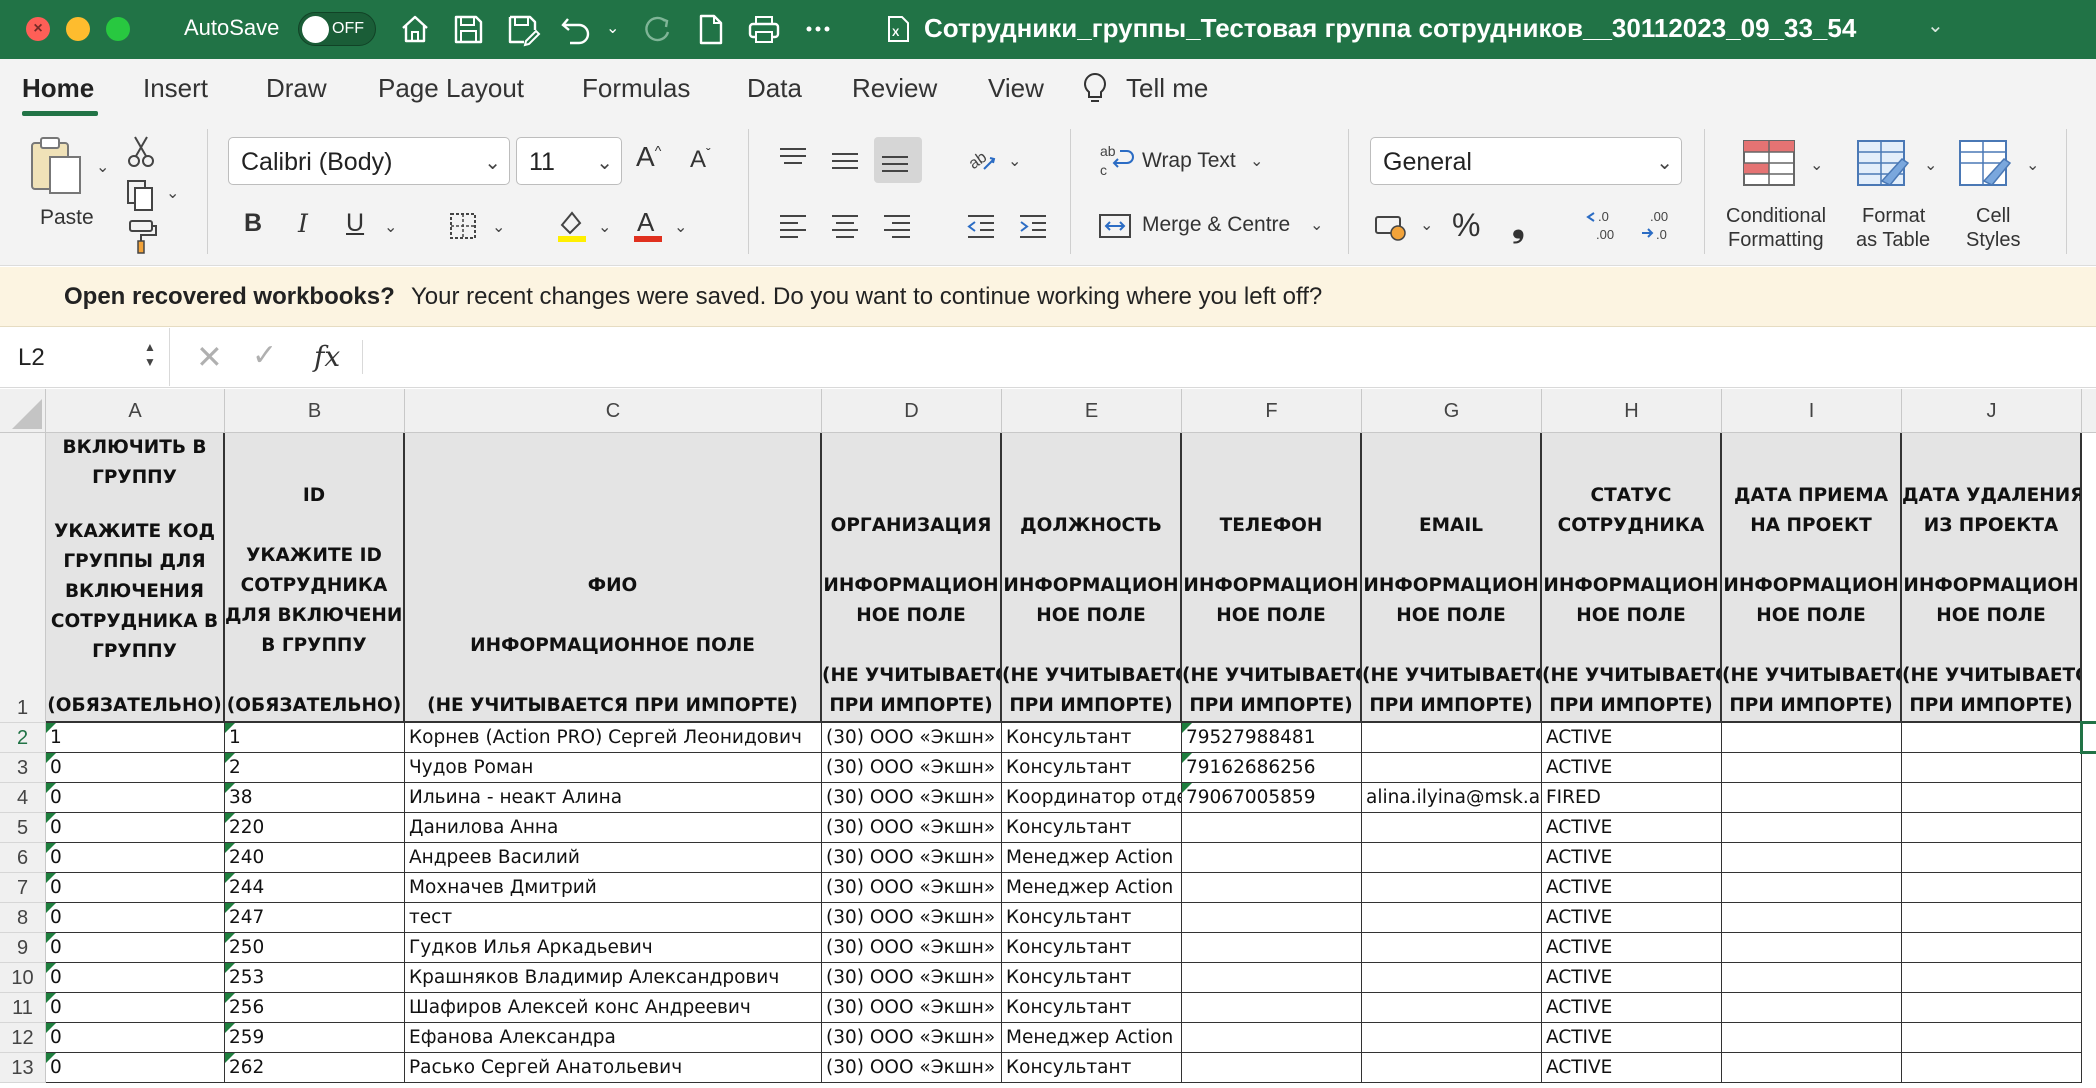 This screenshot has height=1088, width=2096. Describe the element at coordinates (793, 160) in the screenshot. I see `align-top-icon` at that location.